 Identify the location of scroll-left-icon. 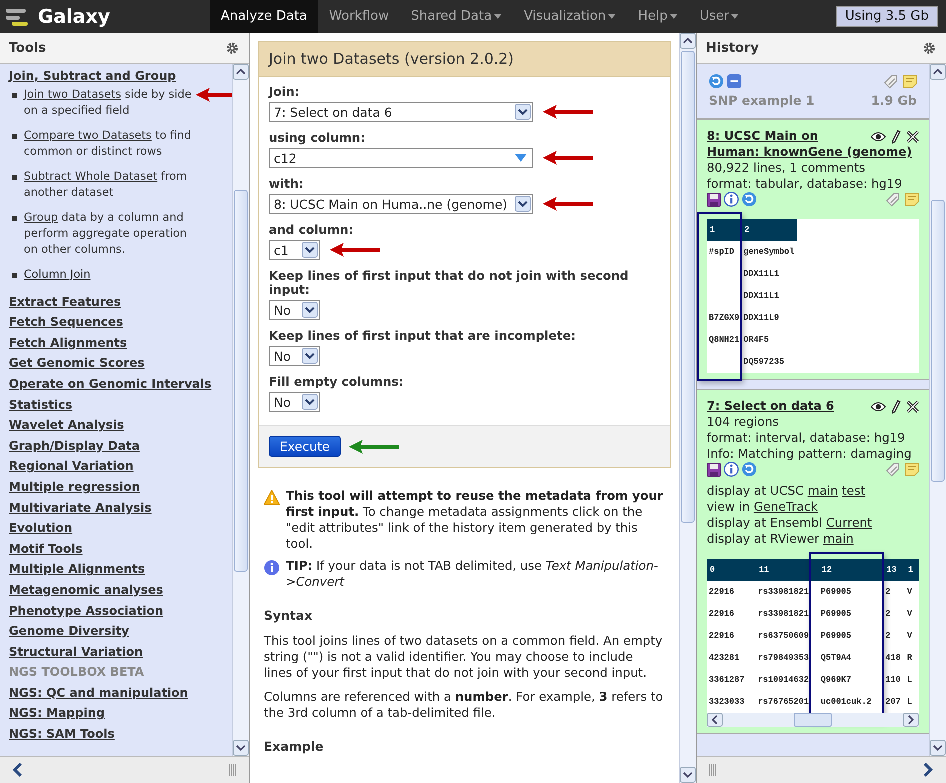
(715, 720).